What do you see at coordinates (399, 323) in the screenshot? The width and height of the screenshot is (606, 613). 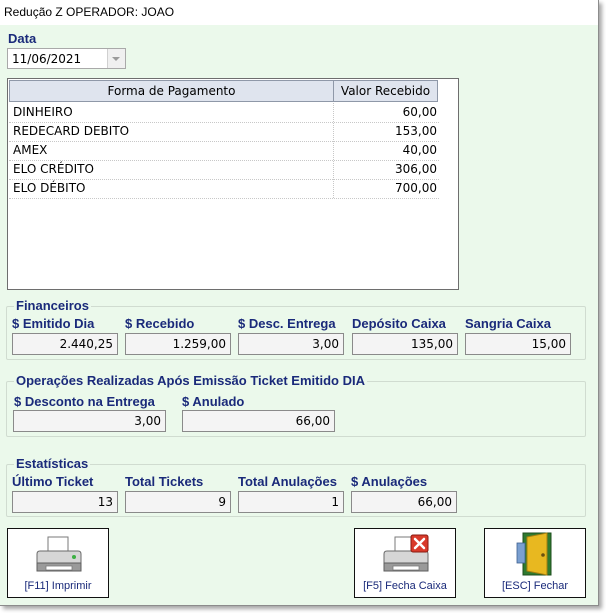 I see `deposito-caixa-label: Depósito Caixa` at bounding box center [399, 323].